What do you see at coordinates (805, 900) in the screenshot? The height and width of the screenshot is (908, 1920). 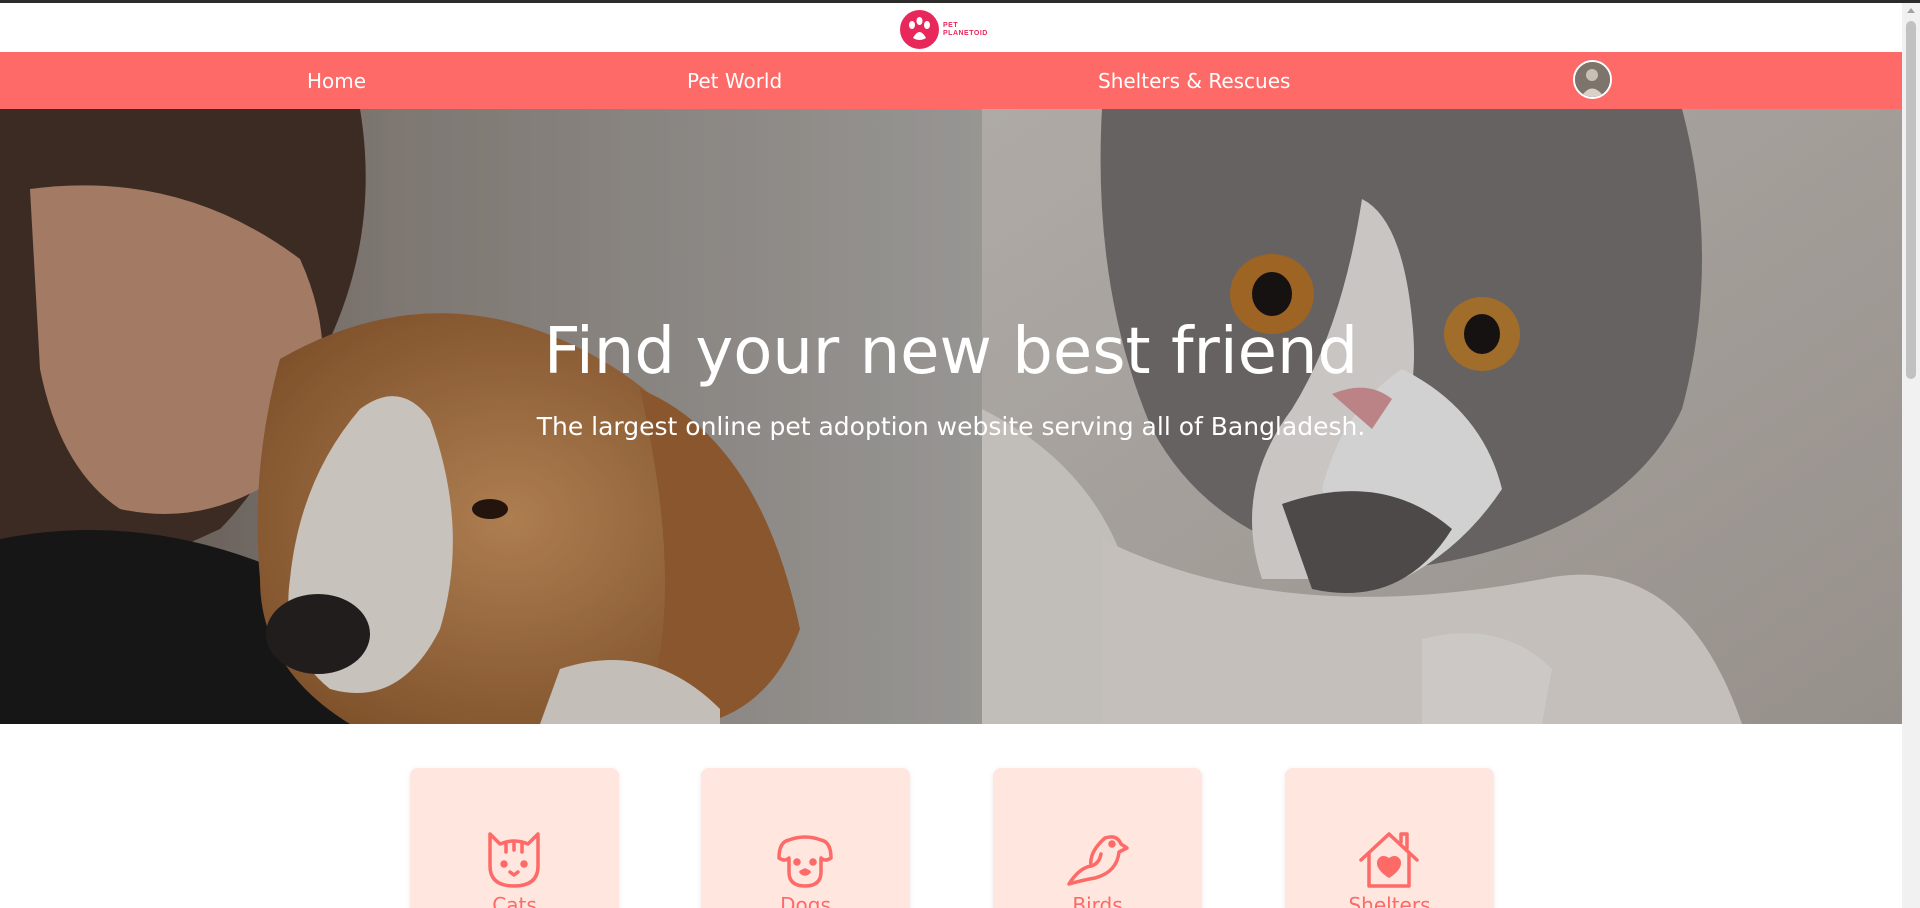 I see `category-label-dogs: Dogs` at bounding box center [805, 900].